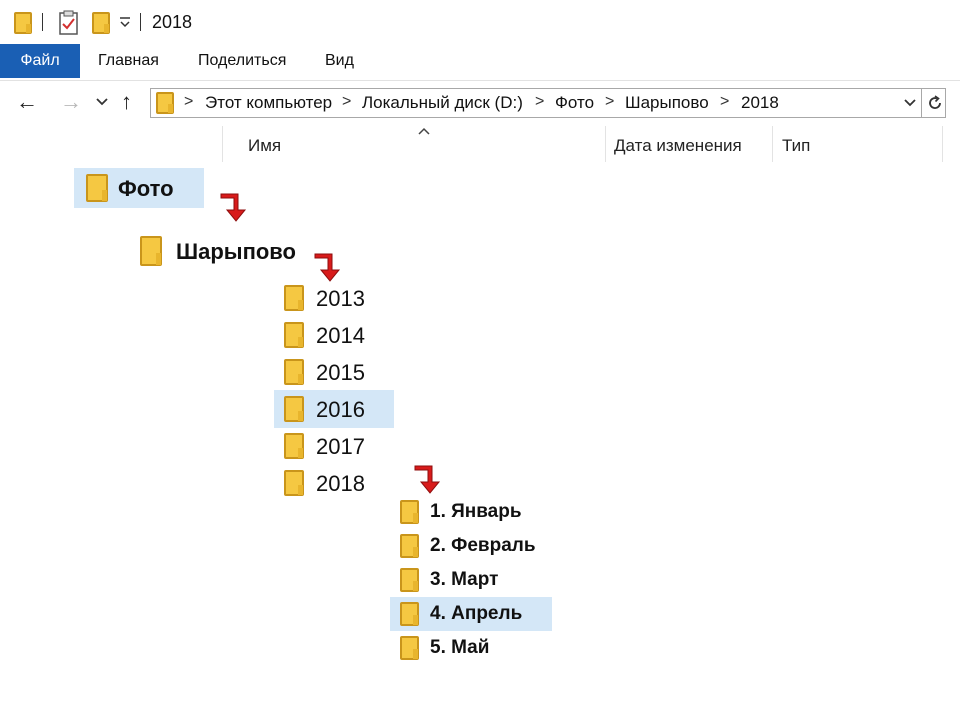 This screenshot has height=720, width=960. What do you see at coordinates (172, 22) in the screenshot?
I see `window-title: 2018` at bounding box center [172, 22].